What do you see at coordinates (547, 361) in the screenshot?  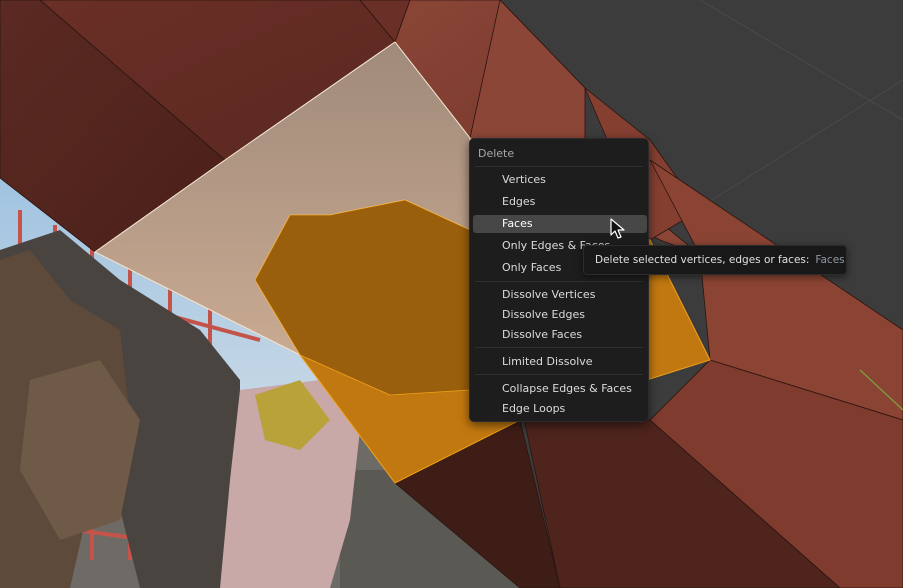 I see `menu-item-label: Limited Dissolve` at bounding box center [547, 361].